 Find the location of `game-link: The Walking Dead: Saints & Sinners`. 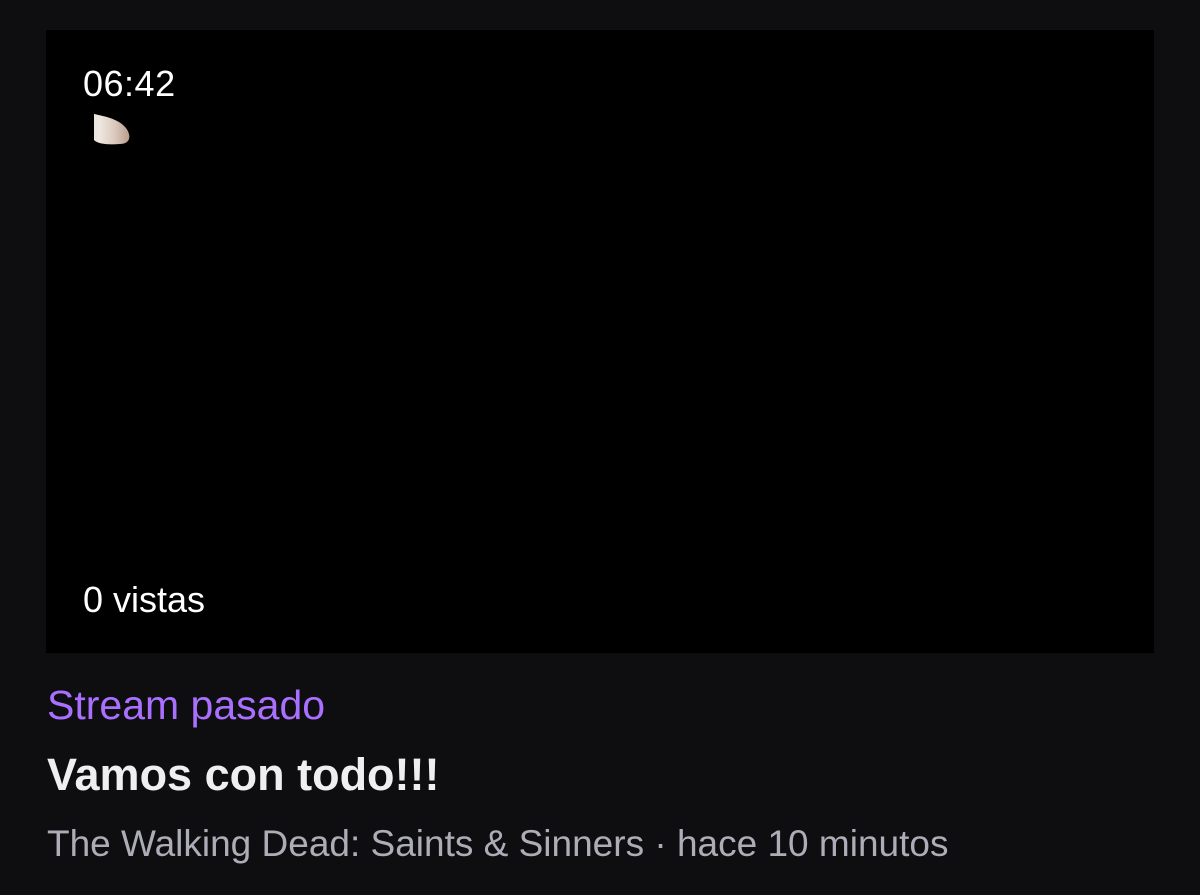

game-link: The Walking Dead: Saints & Sinners is located at coordinates (345, 843).